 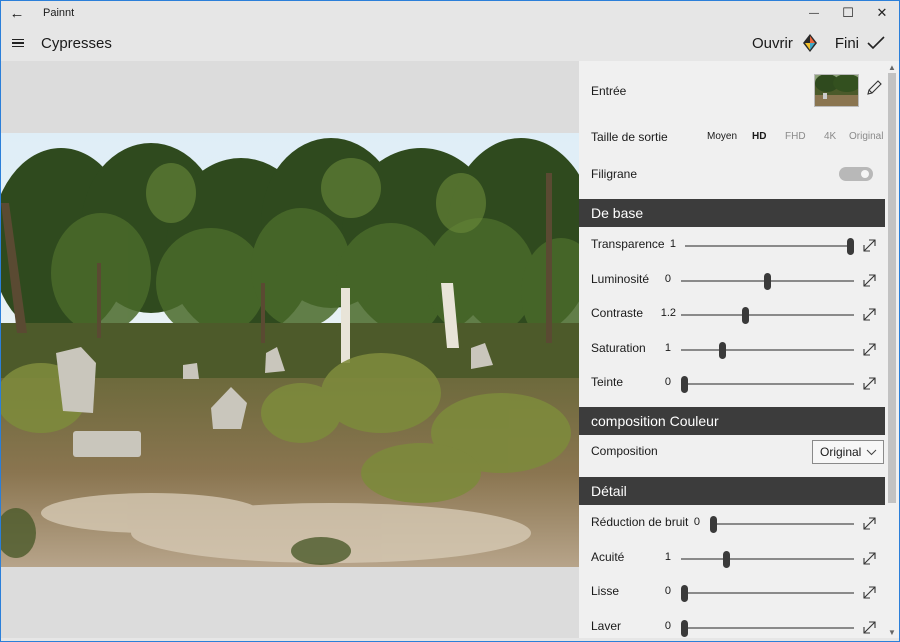 What do you see at coordinates (772, 43) in the screenshot?
I see `open-label: Ouvrir` at bounding box center [772, 43].